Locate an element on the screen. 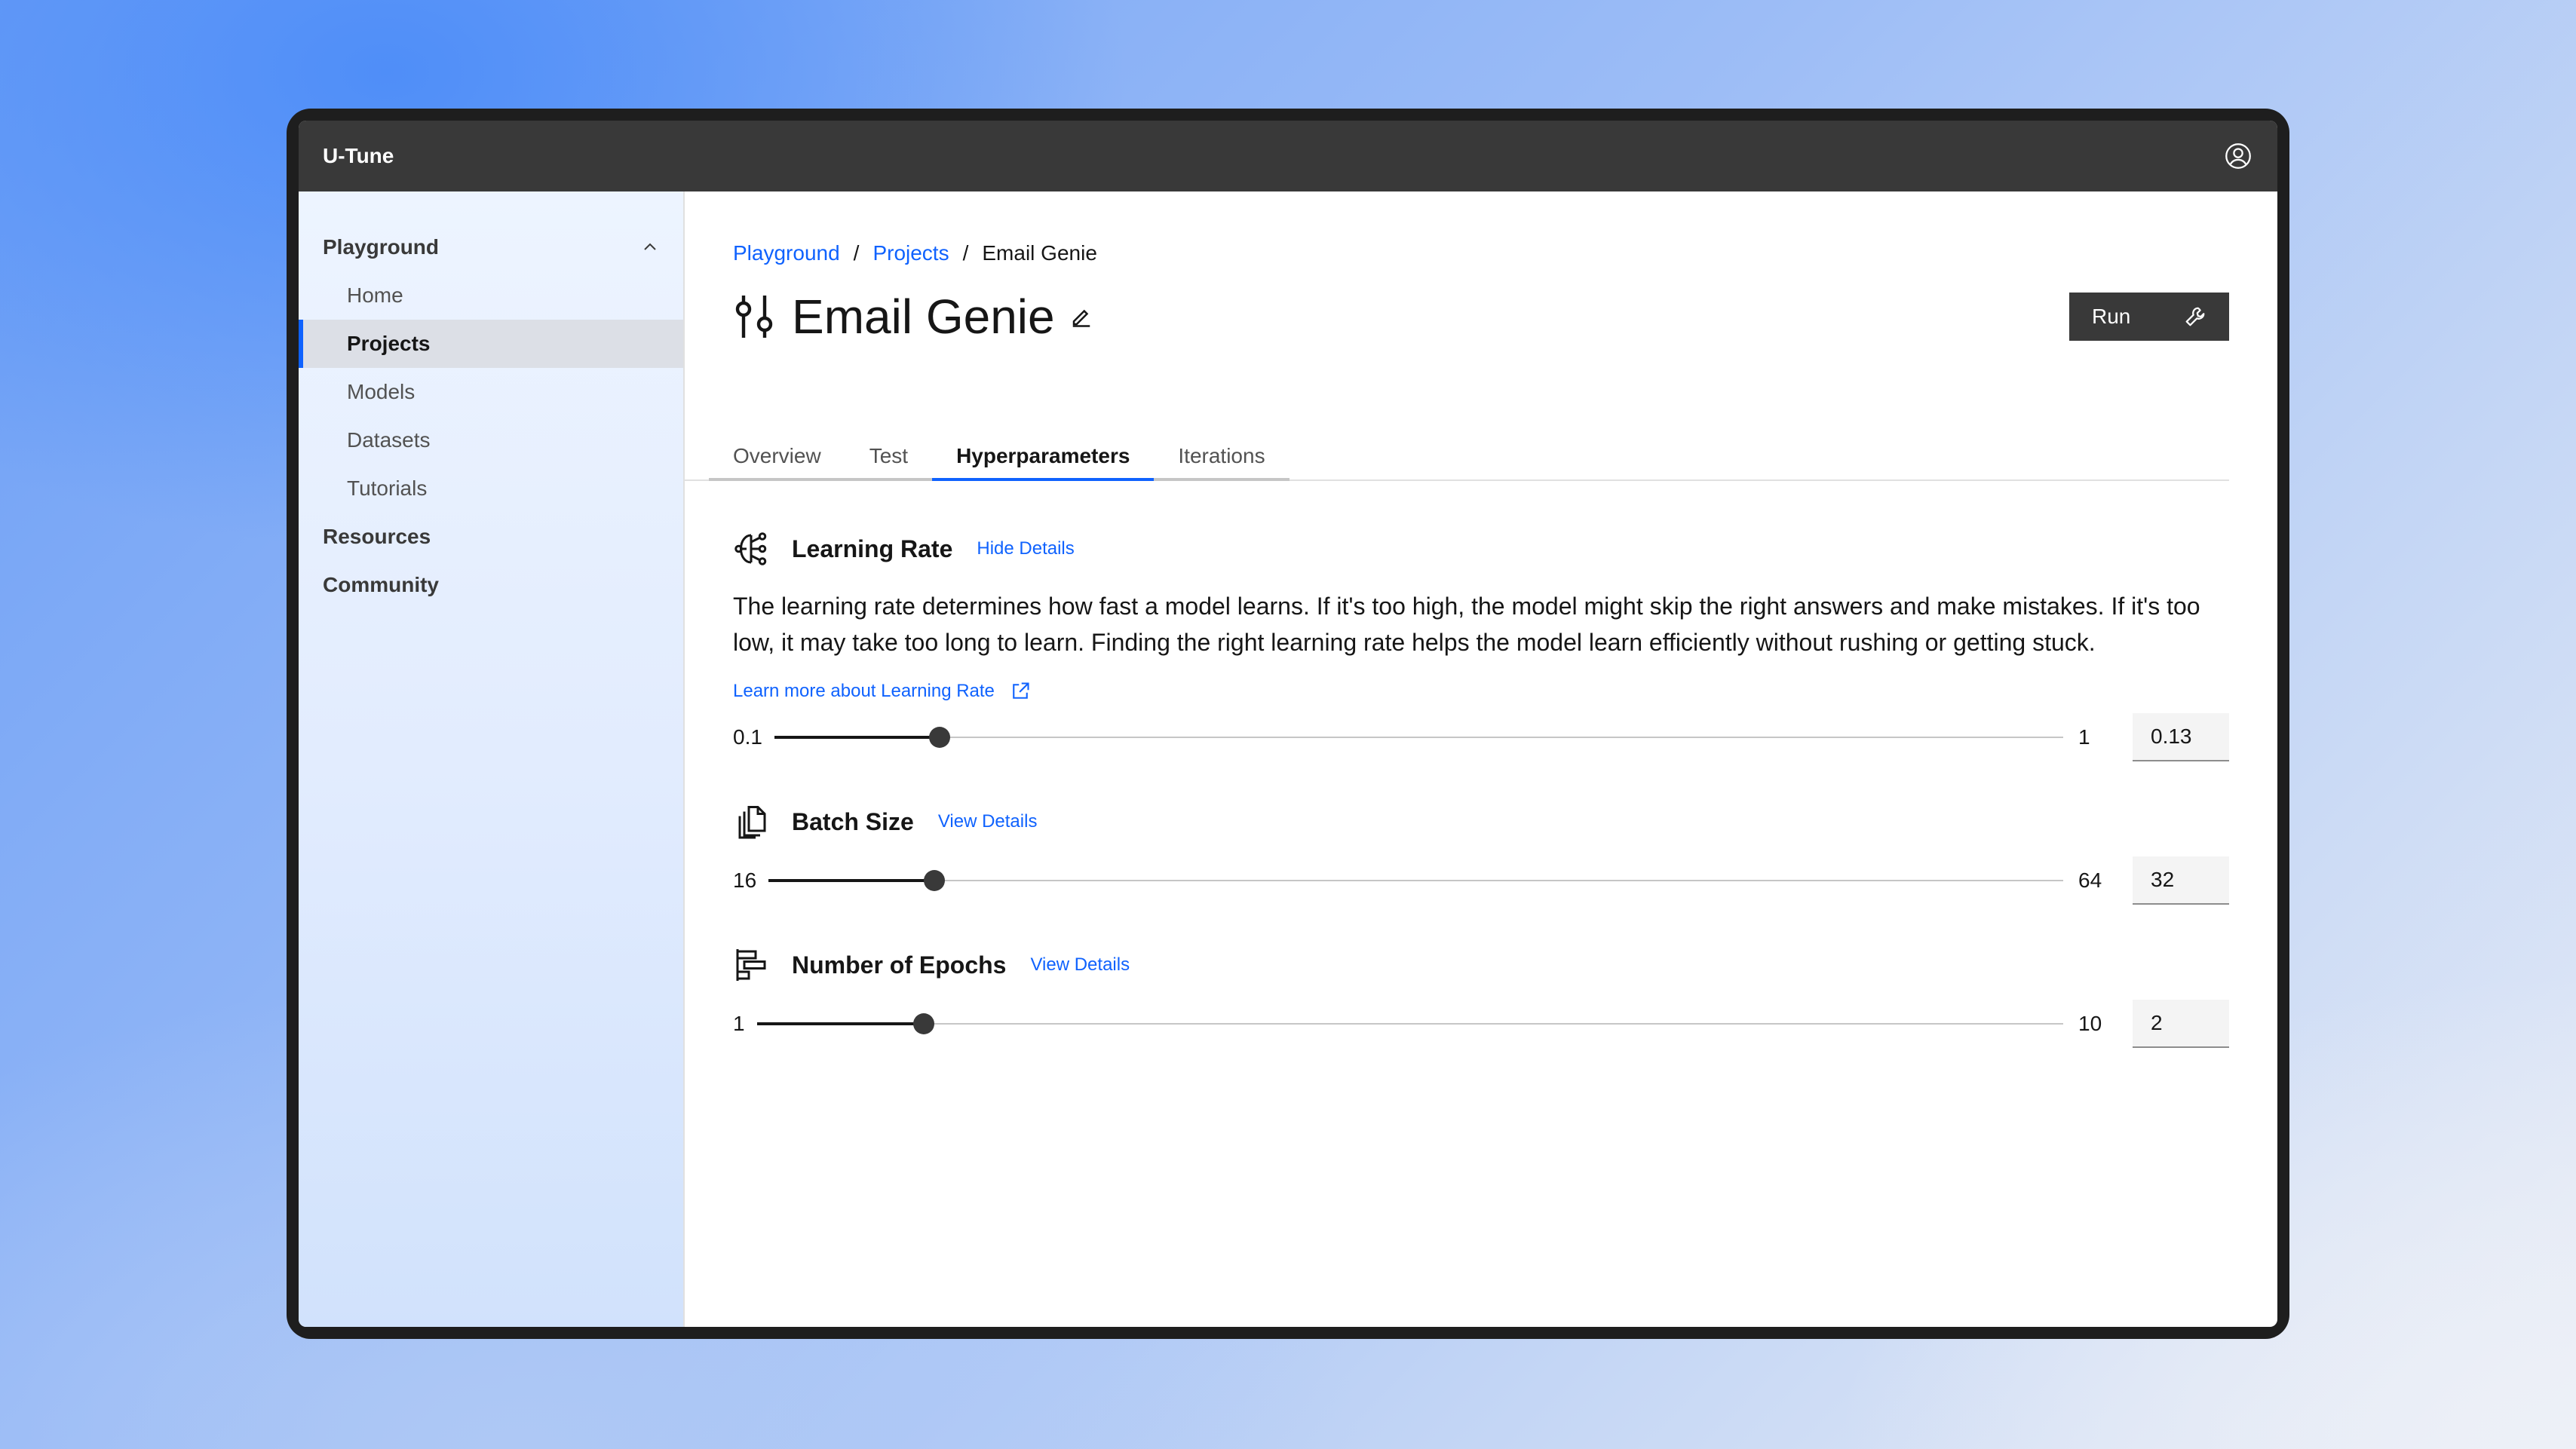 The image size is (2576, 1449). slider-max-label: 64 is located at coordinates (2090, 880).